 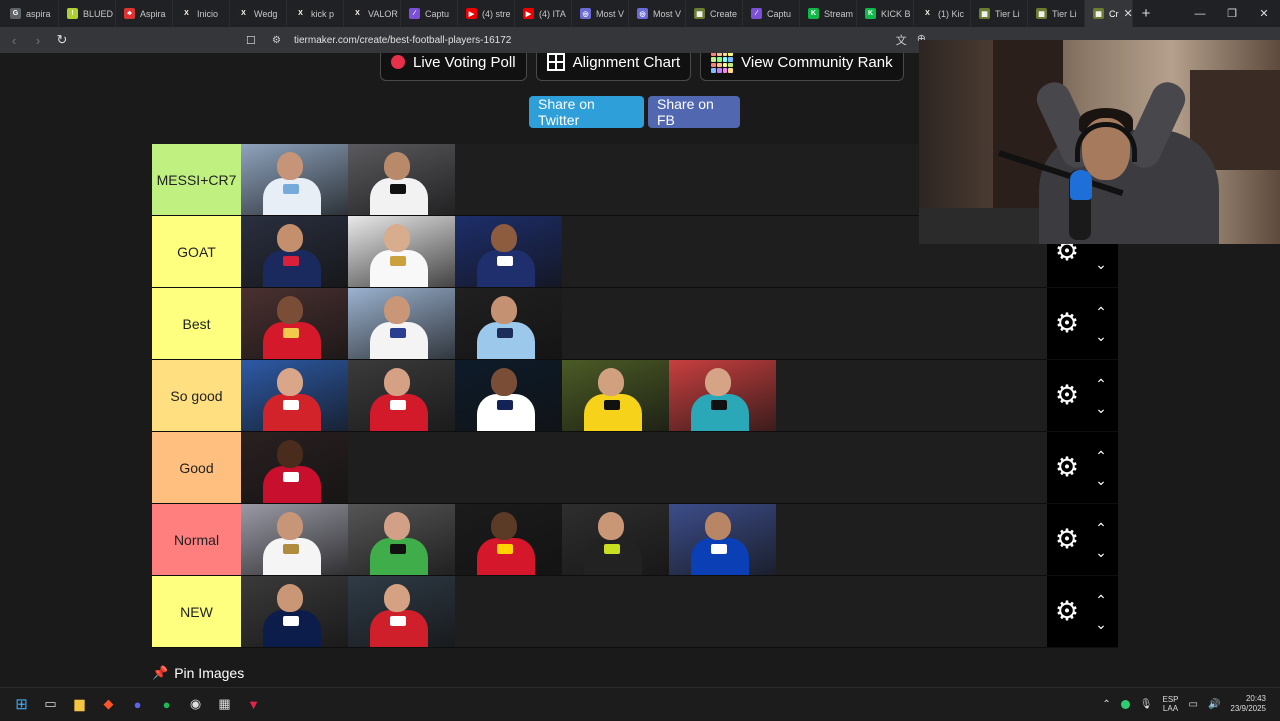 What do you see at coordinates (1232, 13) in the screenshot?
I see `restore-icon: ❐` at bounding box center [1232, 13].